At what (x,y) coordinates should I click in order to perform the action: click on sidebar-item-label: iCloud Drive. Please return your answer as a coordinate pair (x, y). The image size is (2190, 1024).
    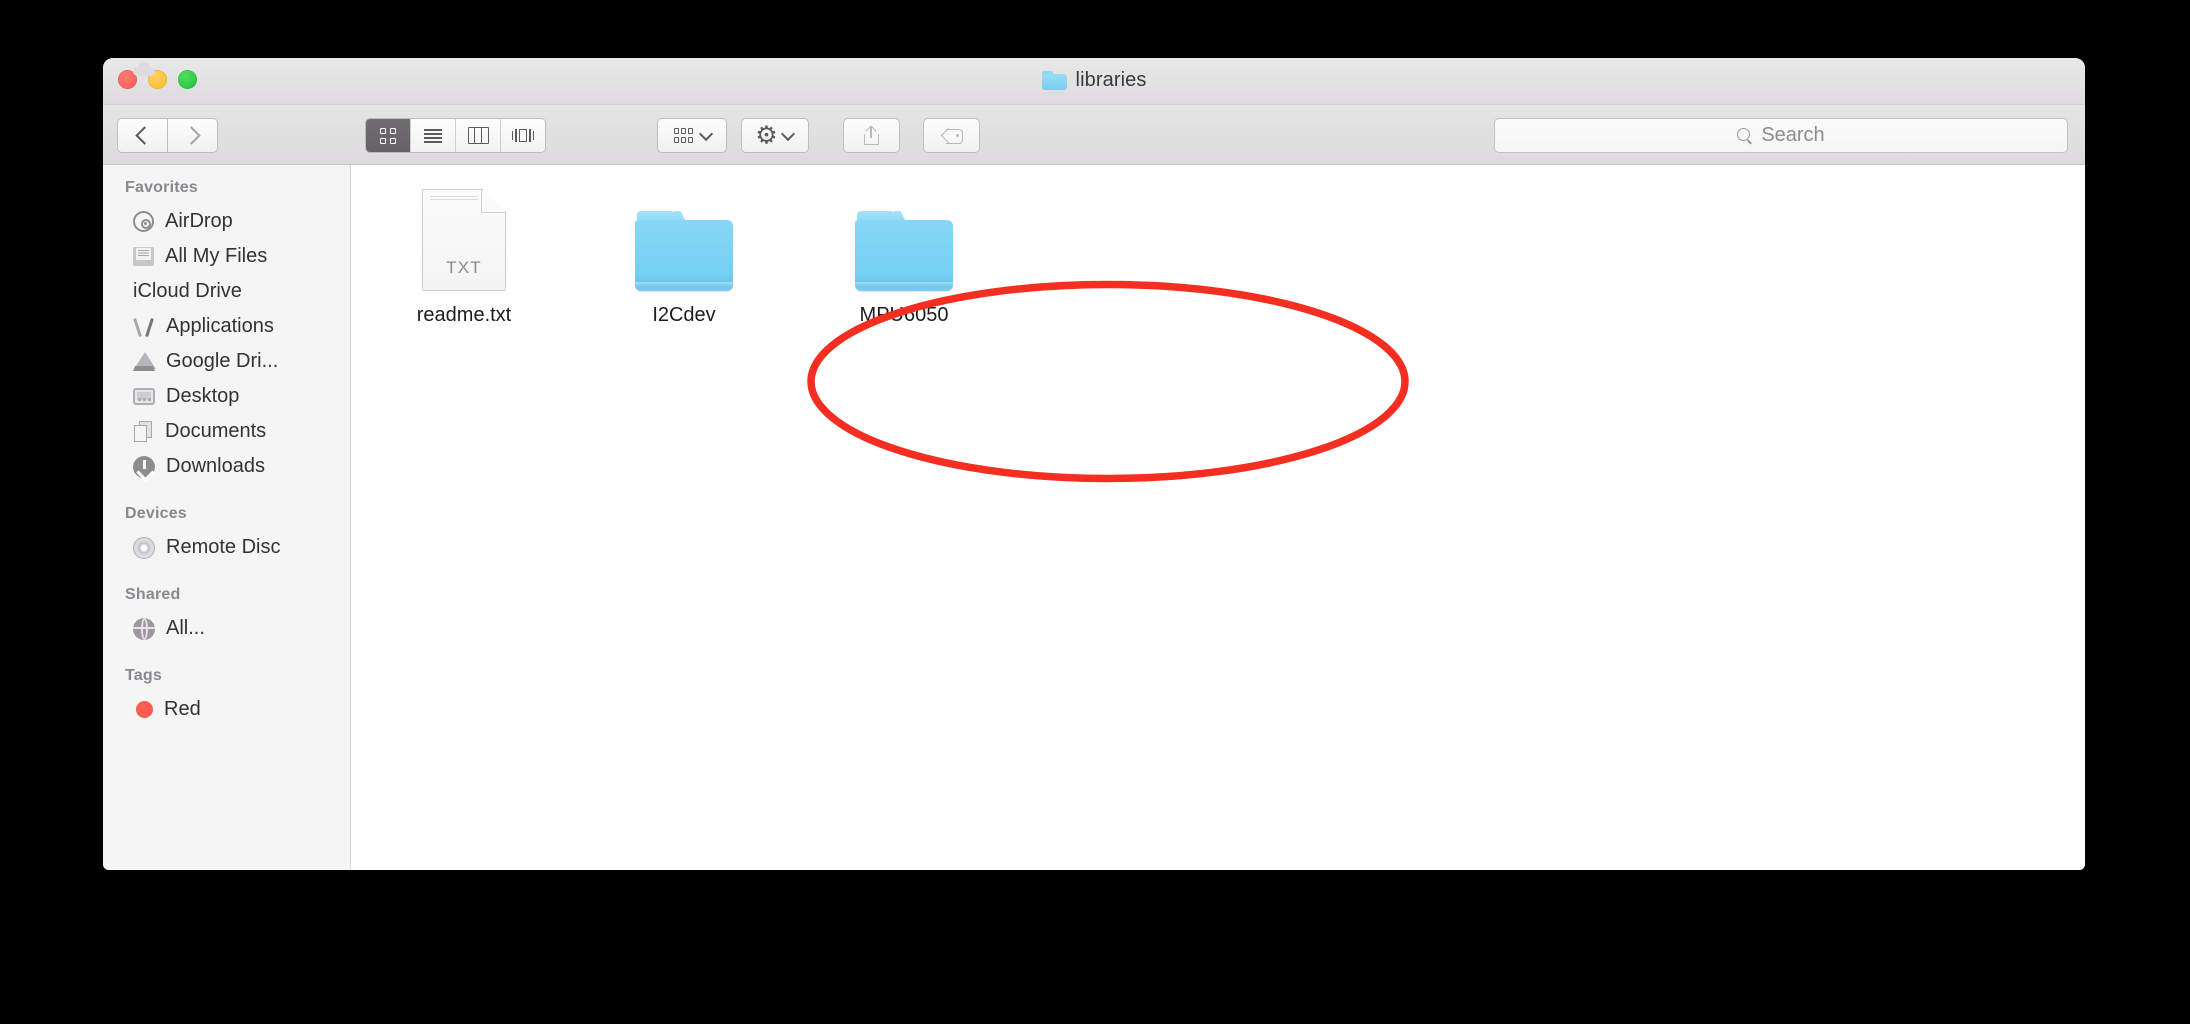
    Looking at the image, I should click on (187, 291).